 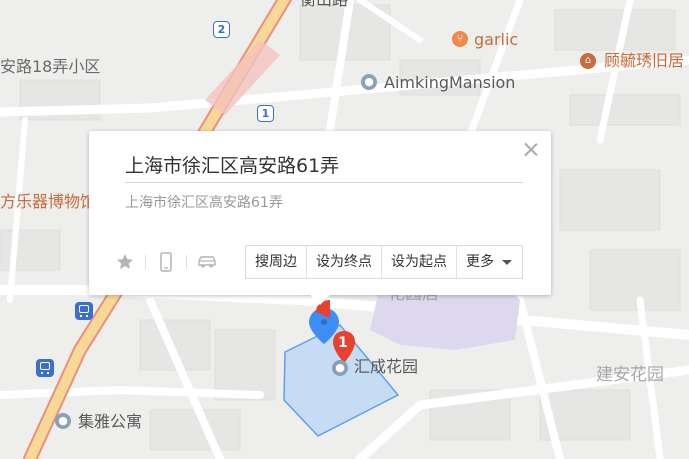 I want to click on popup-address: 上海市徐汇区高安路61弄, so click(x=204, y=203).